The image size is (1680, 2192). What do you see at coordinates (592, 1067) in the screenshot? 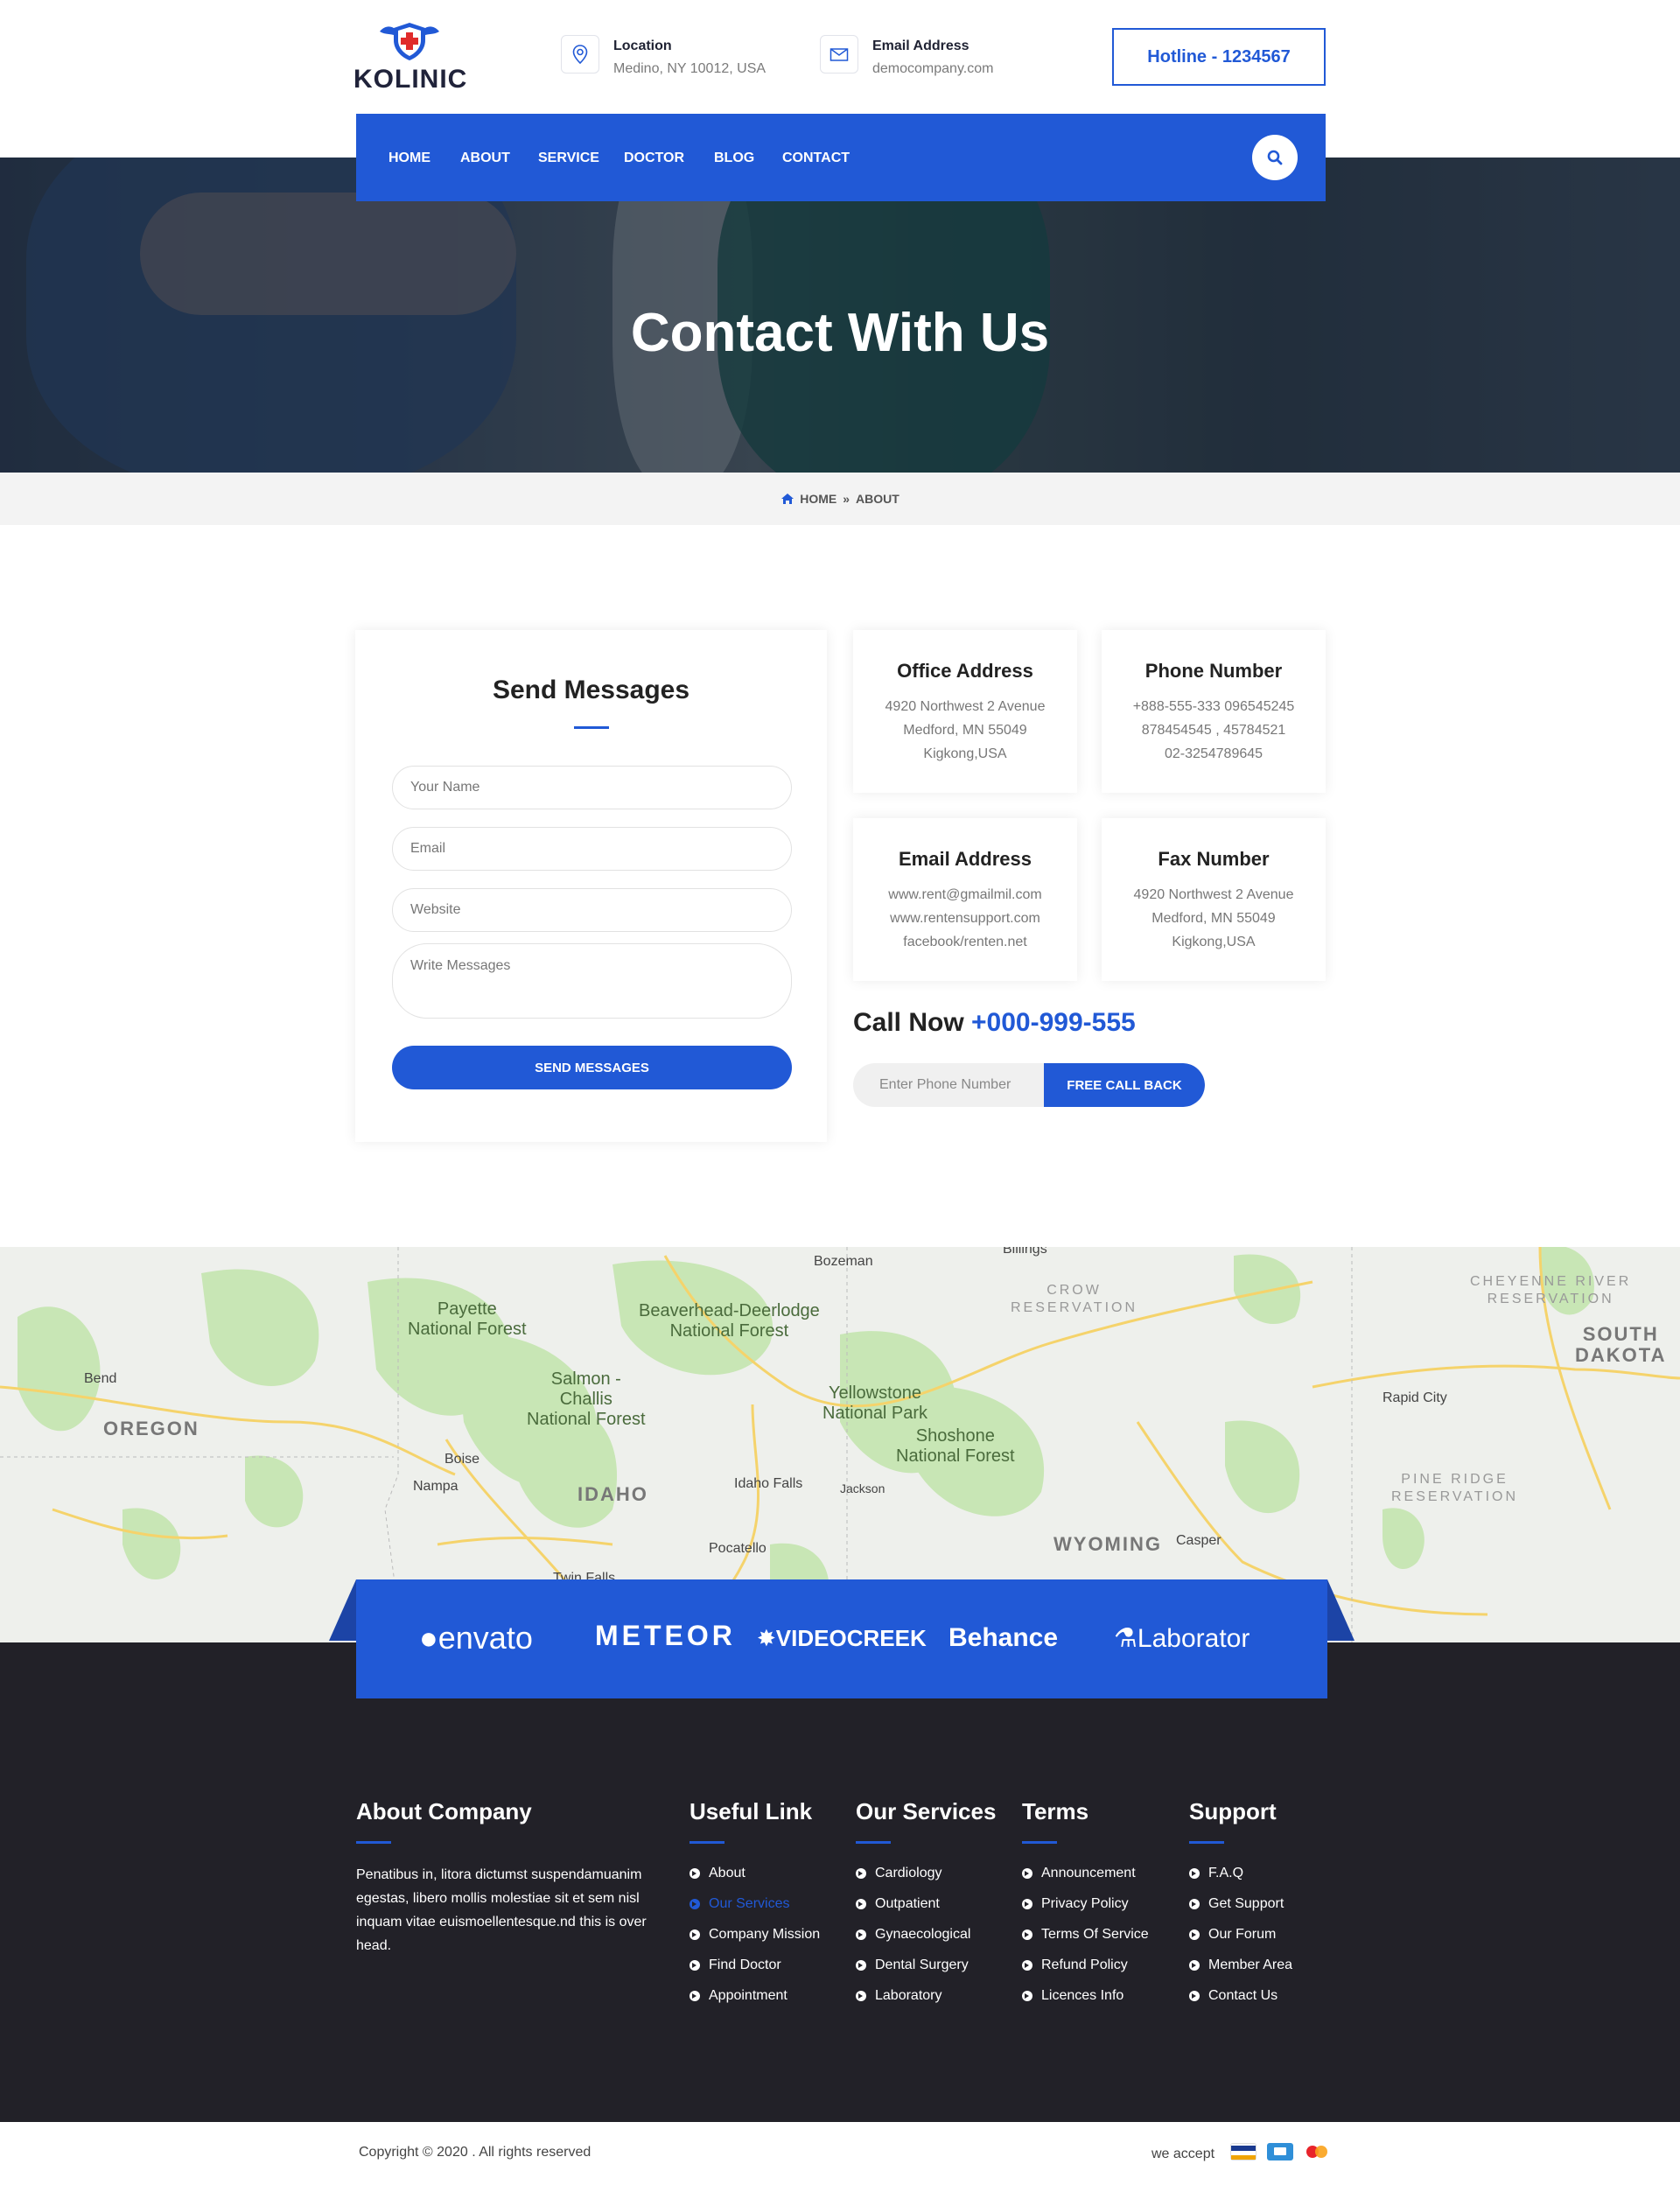
I see `send-messages-button: SEND MESSAGES` at bounding box center [592, 1067].